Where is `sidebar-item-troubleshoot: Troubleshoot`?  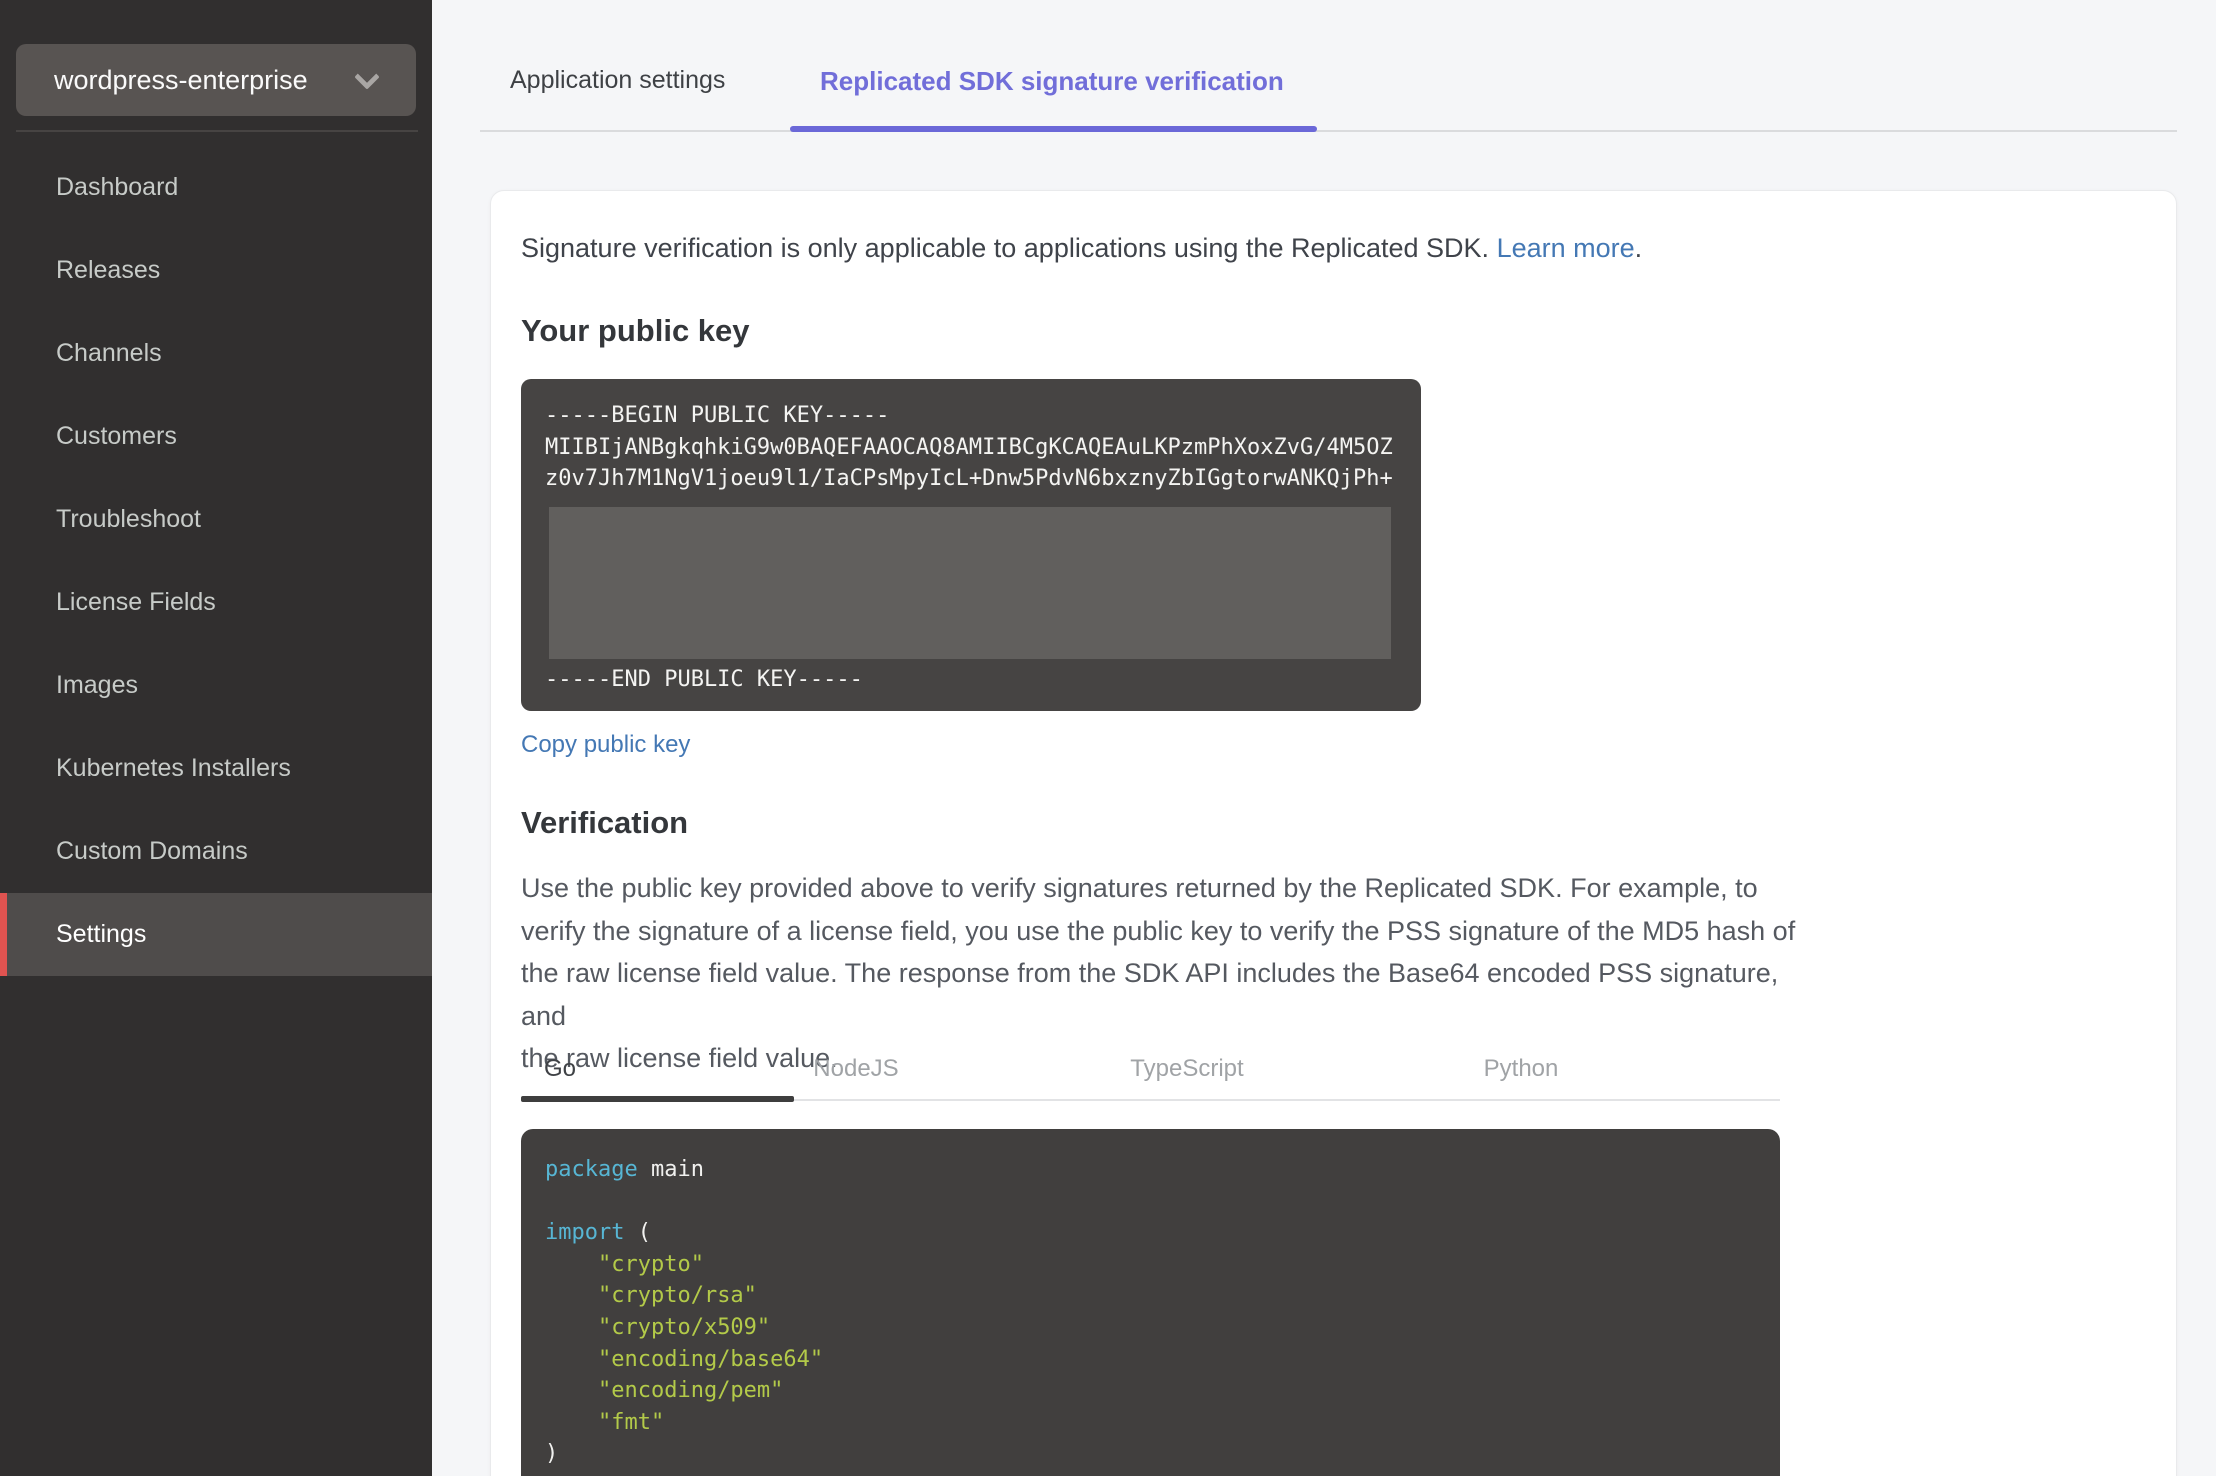
sidebar-item-troubleshoot: Troubleshoot is located at coordinates (216, 519).